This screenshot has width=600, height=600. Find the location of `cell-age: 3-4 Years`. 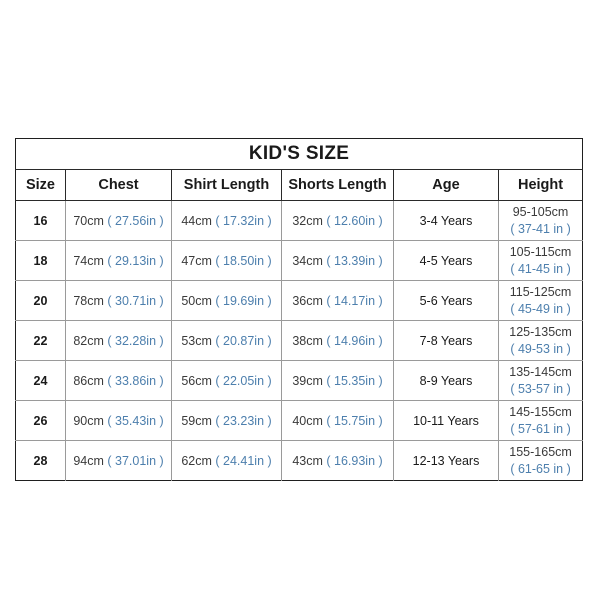

cell-age: 3-4 Years is located at coordinates (446, 220).